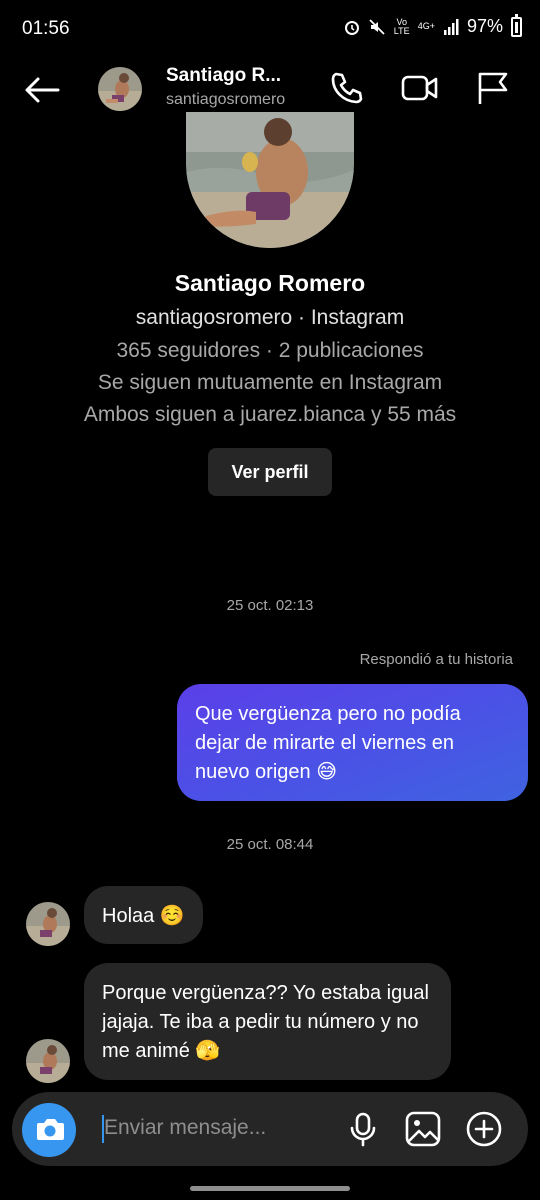 This screenshot has height=1200, width=540. I want to click on view-profile-button: Ver perfil, so click(270, 472).